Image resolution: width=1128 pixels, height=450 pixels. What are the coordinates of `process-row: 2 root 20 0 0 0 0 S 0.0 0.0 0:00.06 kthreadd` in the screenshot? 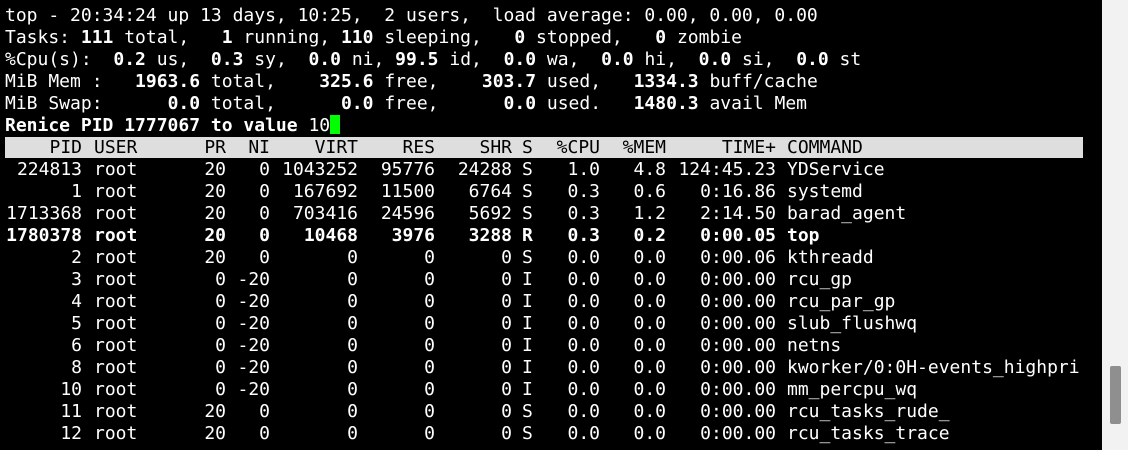 It's located at (550, 258).